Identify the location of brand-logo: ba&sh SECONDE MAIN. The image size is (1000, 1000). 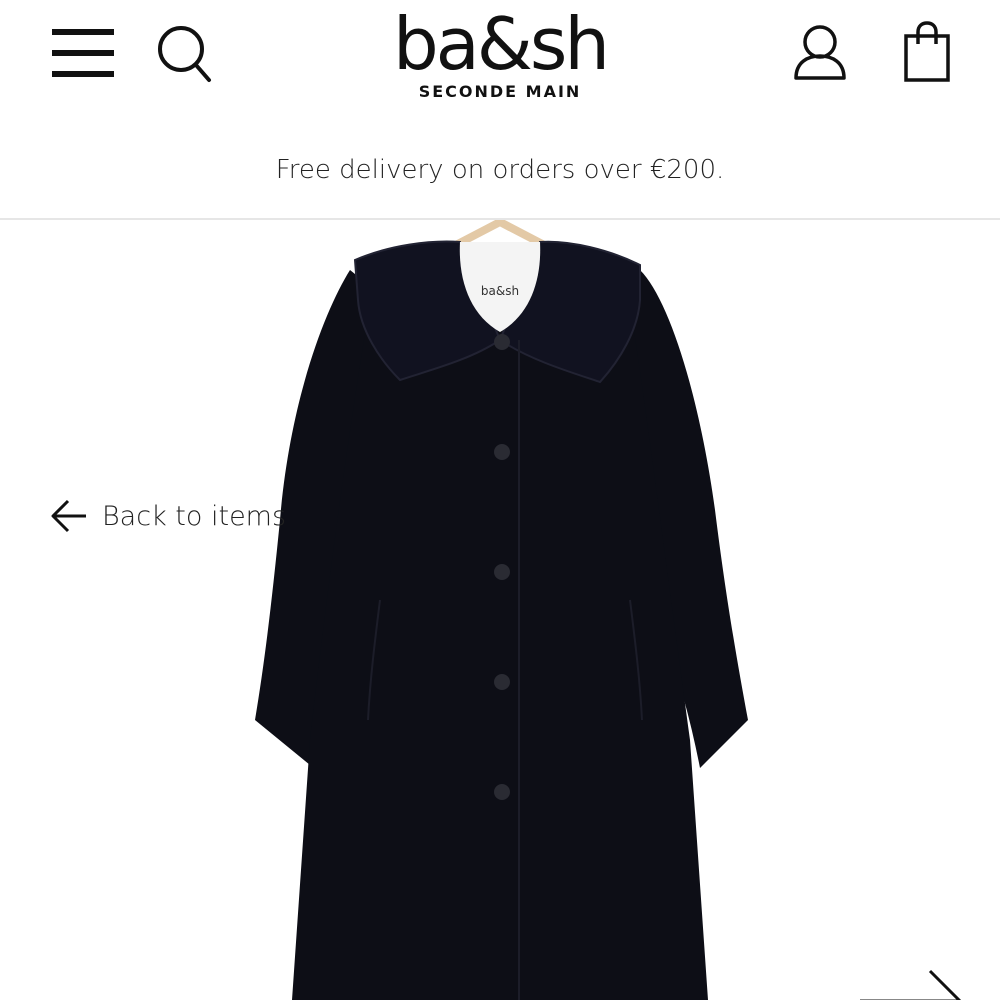
(500, 52).